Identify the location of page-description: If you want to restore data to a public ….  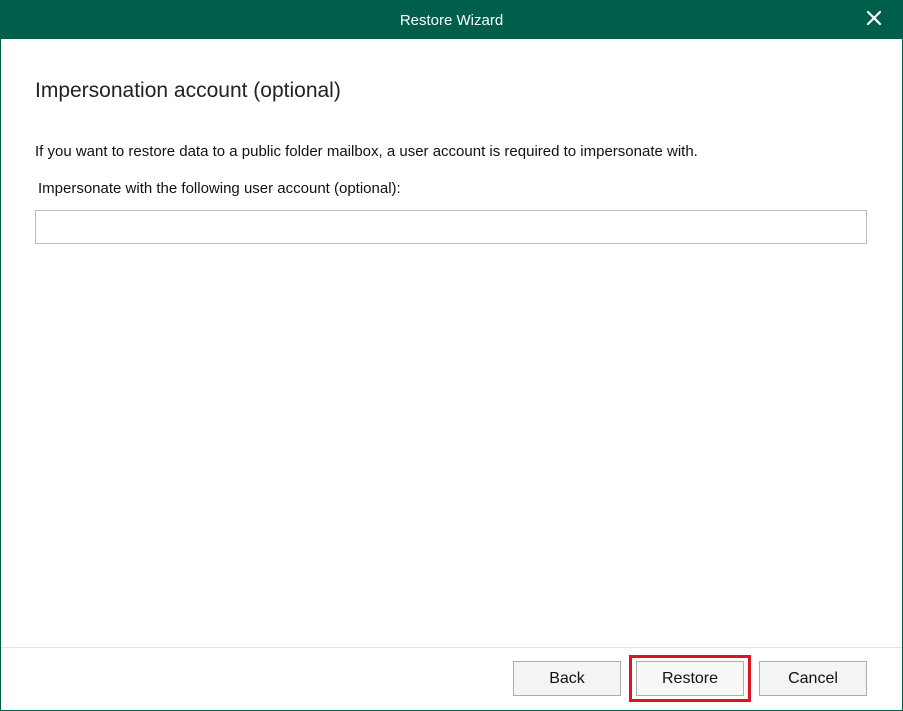
(366, 151).